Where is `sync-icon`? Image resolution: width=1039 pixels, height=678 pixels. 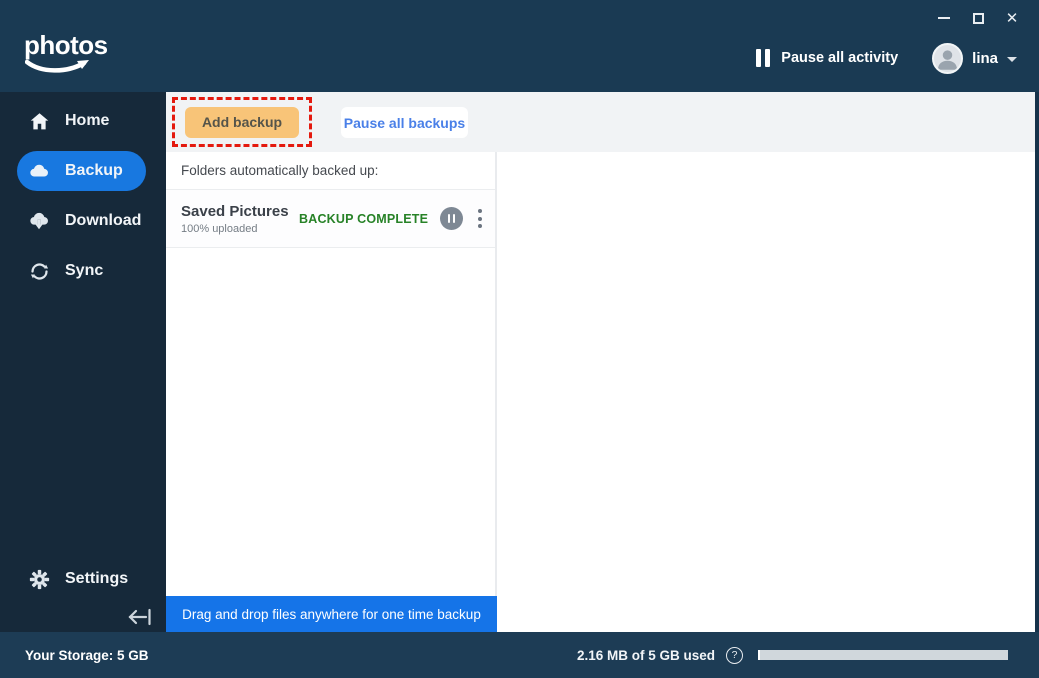
sync-icon is located at coordinates (39, 271).